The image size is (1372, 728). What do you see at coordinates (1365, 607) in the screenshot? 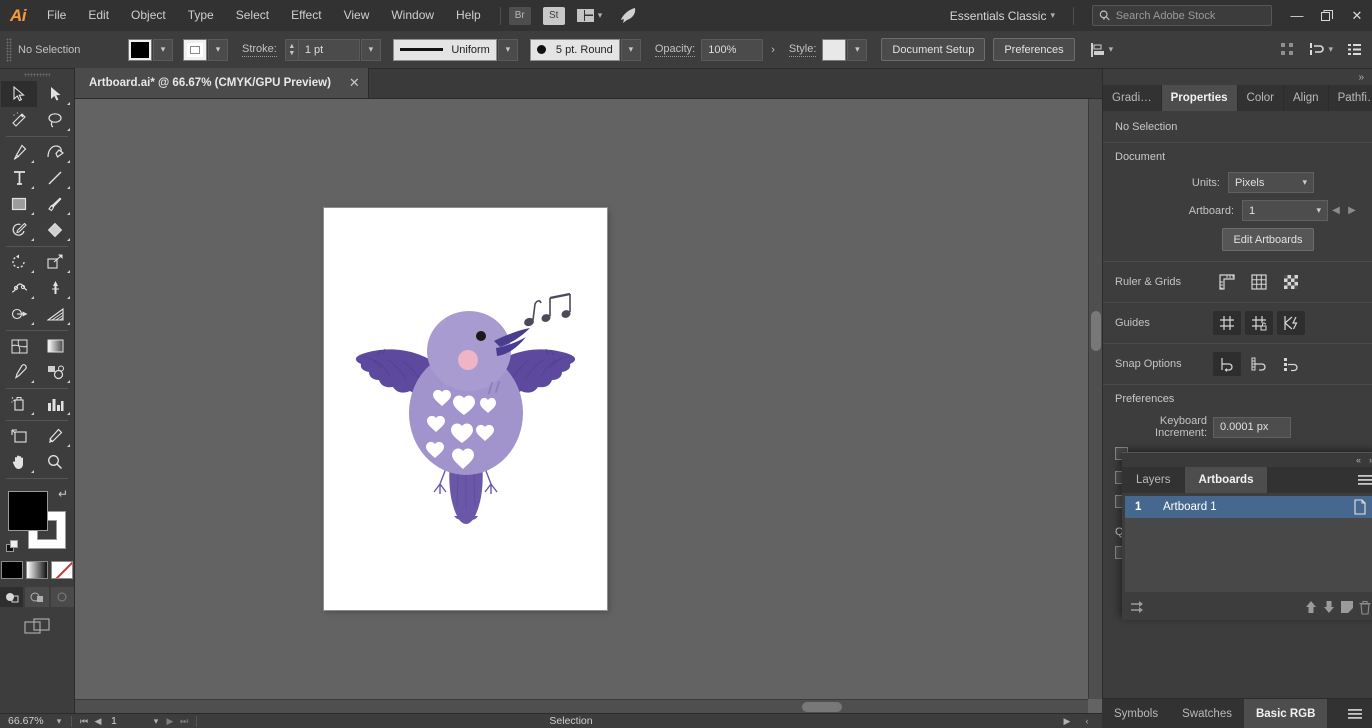
I see `delete-artboard-icon` at bounding box center [1365, 607].